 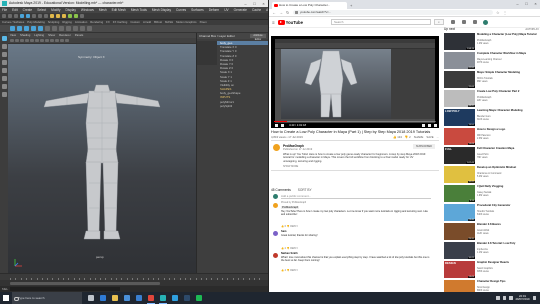 What do you see at coordinates (57, 40) in the screenshot?
I see `isolate-select-icon` at bounding box center [57, 40].